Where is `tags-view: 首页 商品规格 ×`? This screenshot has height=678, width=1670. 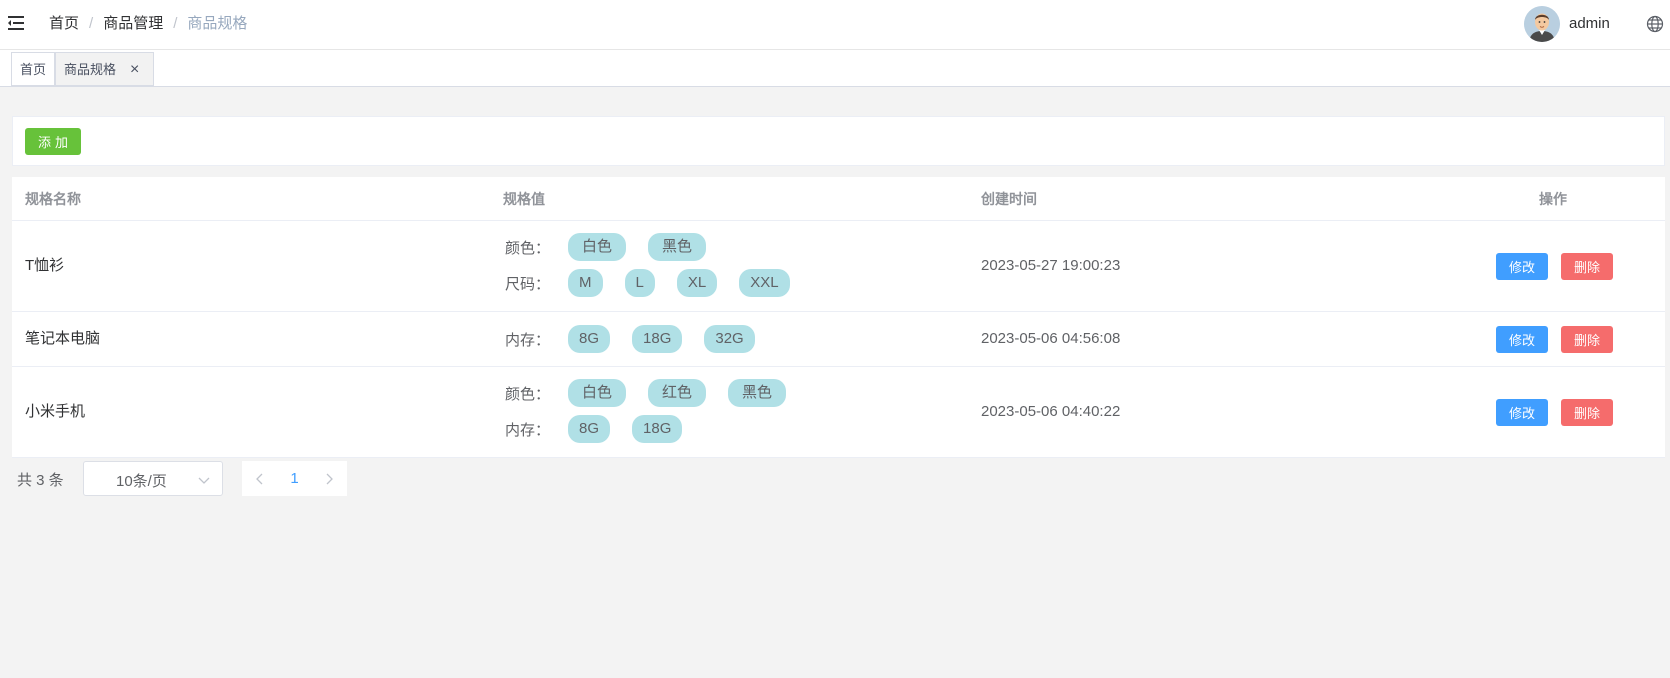
tags-view: 首页 商品规格 × is located at coordinates (835, 68).